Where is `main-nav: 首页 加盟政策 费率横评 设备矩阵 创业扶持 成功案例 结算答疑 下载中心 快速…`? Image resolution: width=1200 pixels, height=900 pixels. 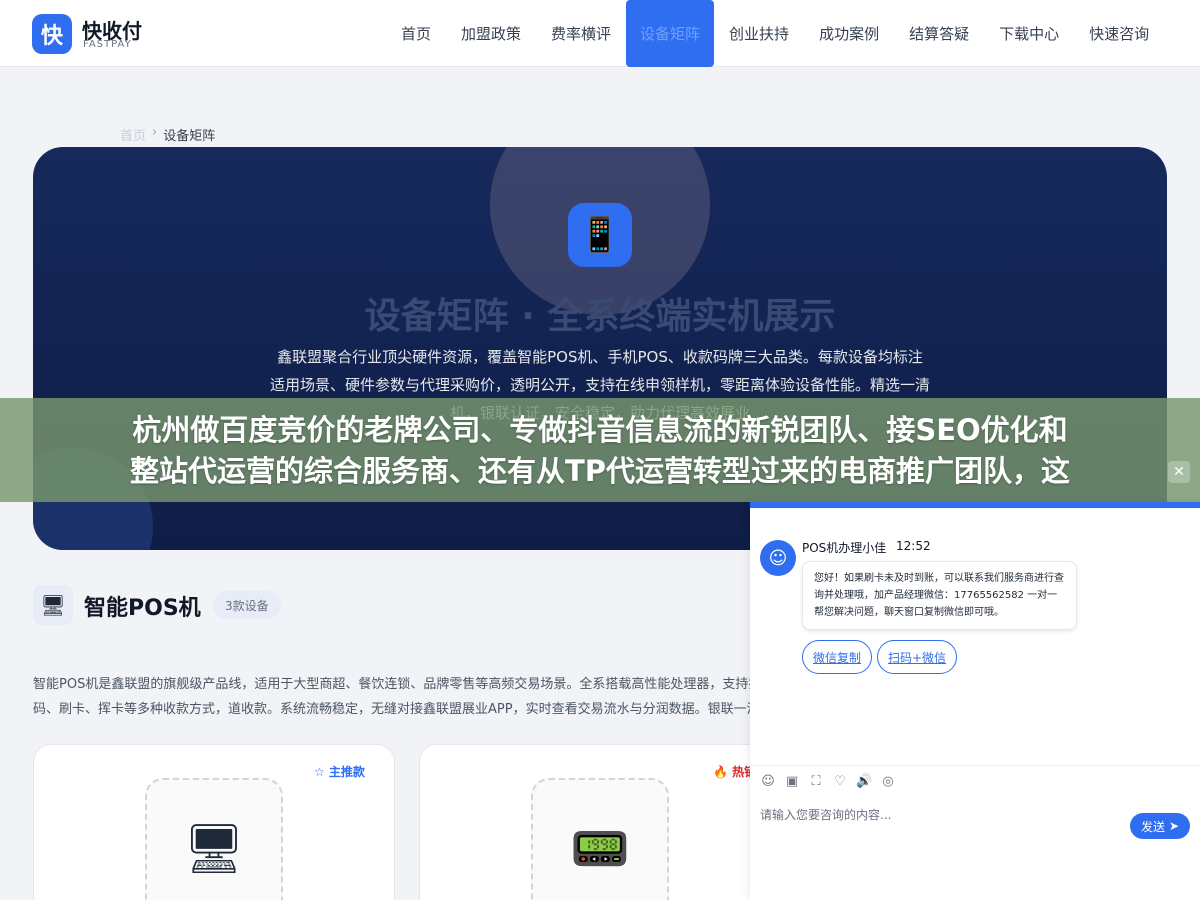
main-nav: 首页 加盟政策 费率横评 设备矩阵 创业扶持 成功案例 结算答疑 下载中心 快速… is located at coordinates (775, 33).